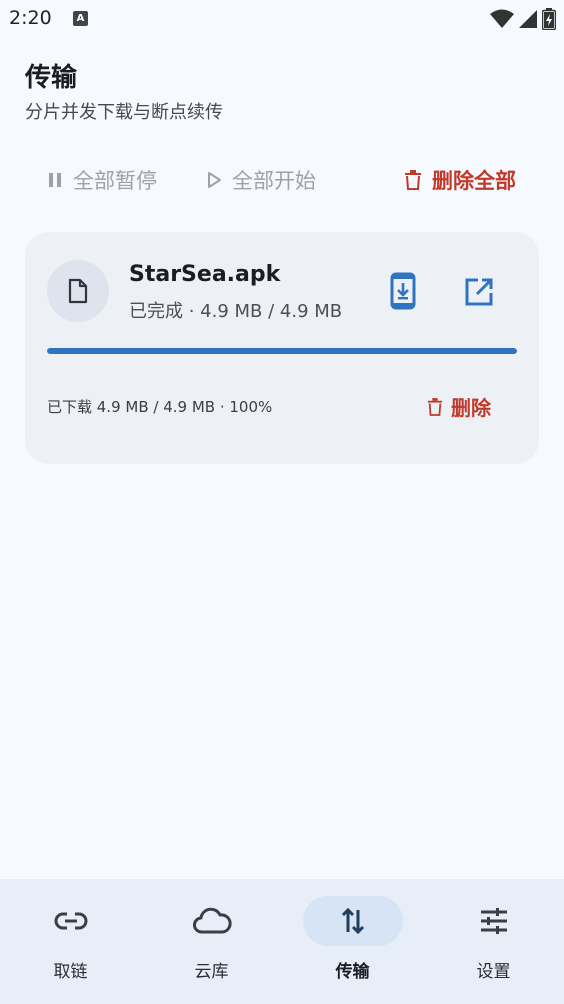 This screenshot has height=1004, width=564. Describe the element at coordinates (212, 920) in the screenshot. I see `cloud-icon` at that location.